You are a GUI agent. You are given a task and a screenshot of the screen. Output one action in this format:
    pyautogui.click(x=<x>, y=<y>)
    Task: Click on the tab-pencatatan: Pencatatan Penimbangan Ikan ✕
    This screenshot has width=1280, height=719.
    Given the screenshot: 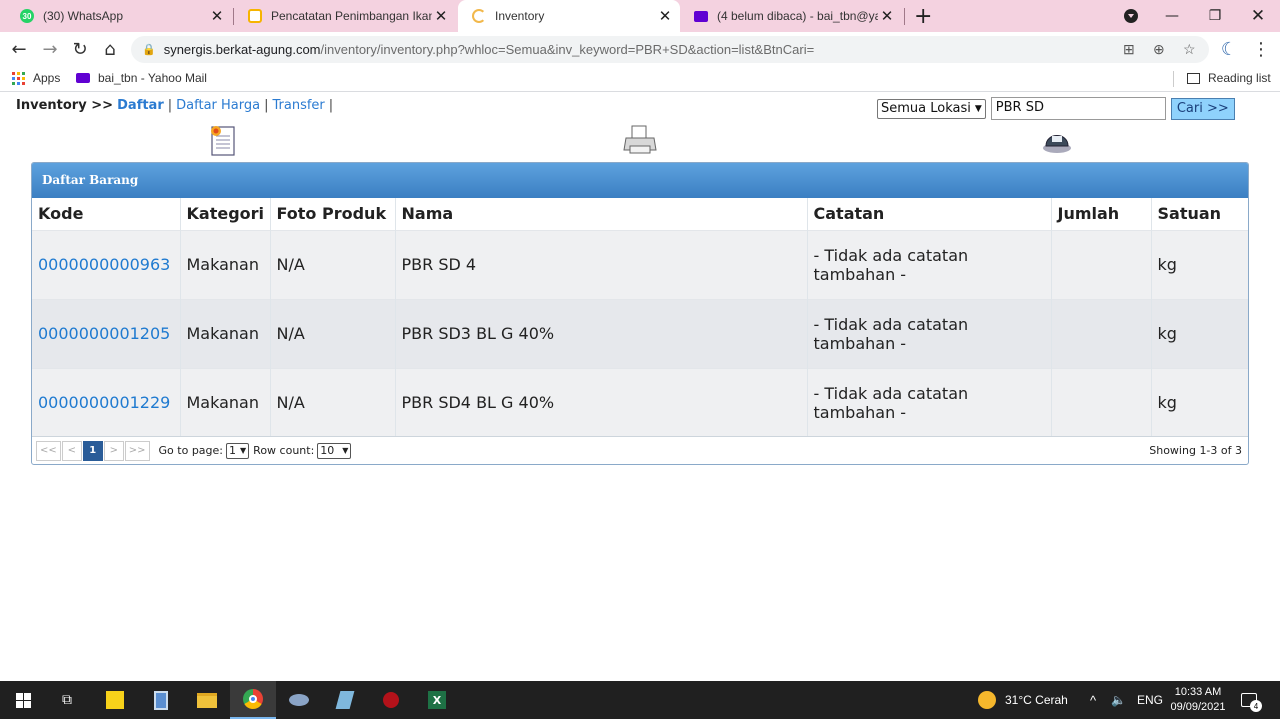 What is the action you would take?
    pyautogui.click(x=345, y=16)
    